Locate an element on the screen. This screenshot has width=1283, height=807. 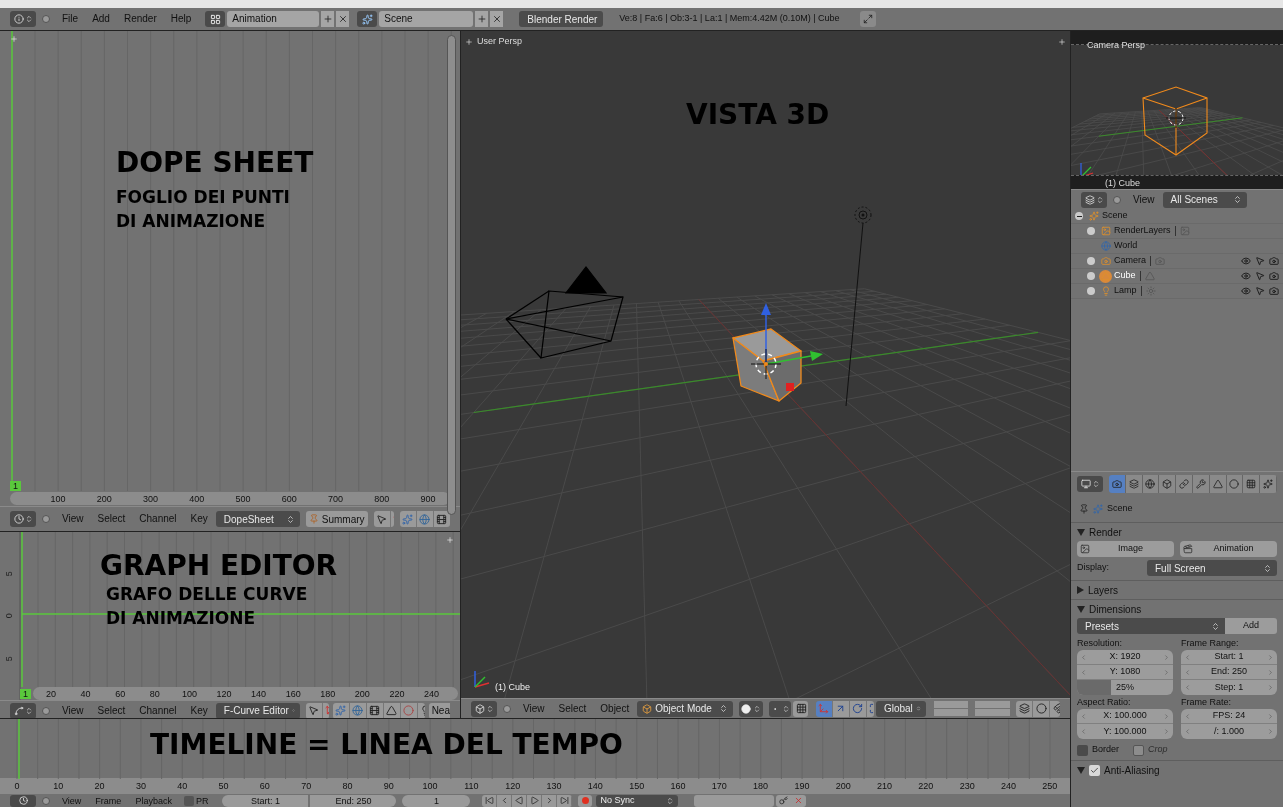
number-field: /: 1.000 is located at coordinates (1229, 731).